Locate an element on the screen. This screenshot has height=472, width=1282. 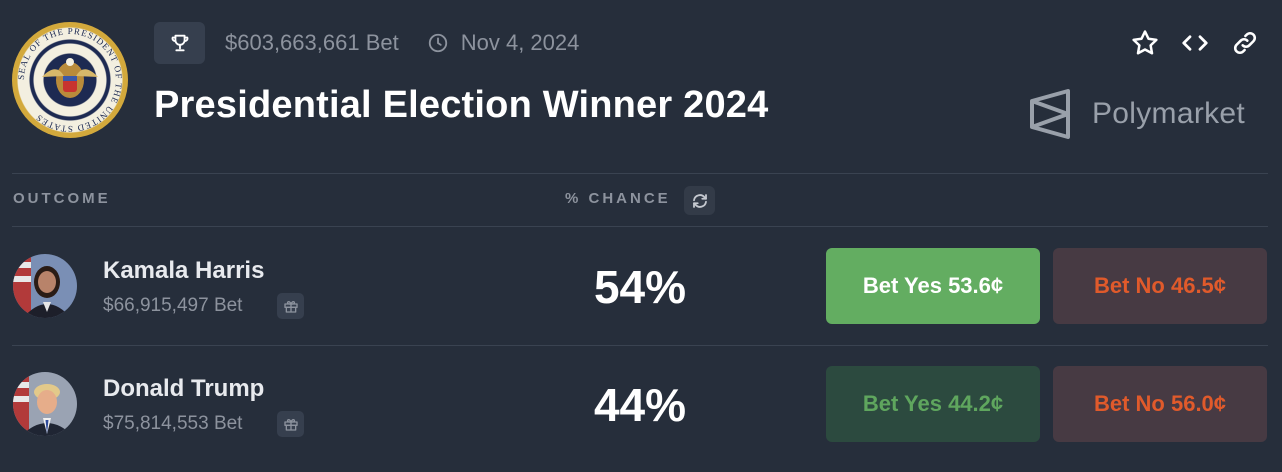
link-icon is located at coordinates (1245, 43).